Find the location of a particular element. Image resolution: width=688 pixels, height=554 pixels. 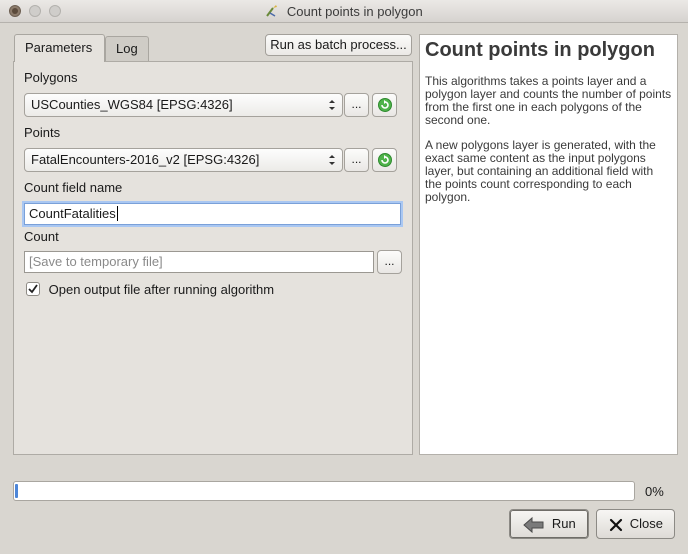

count-field-value: CountFatalities is located at coordinates (72, 213).